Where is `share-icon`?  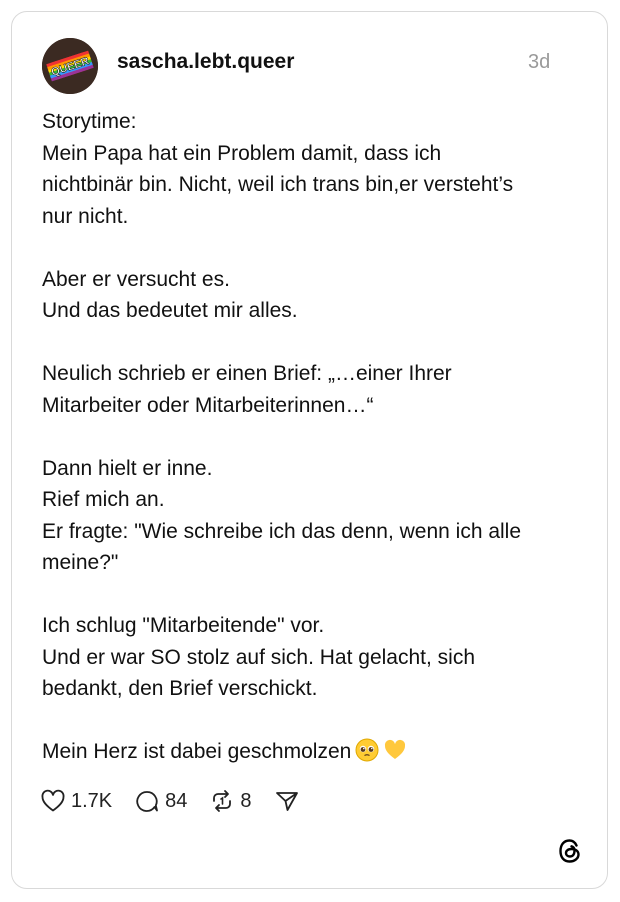 share-icon is located at coordinates (286, 801).